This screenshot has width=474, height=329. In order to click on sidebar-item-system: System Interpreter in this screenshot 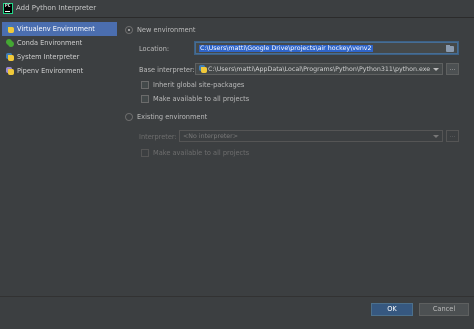, I will do `click(59, 57)`.